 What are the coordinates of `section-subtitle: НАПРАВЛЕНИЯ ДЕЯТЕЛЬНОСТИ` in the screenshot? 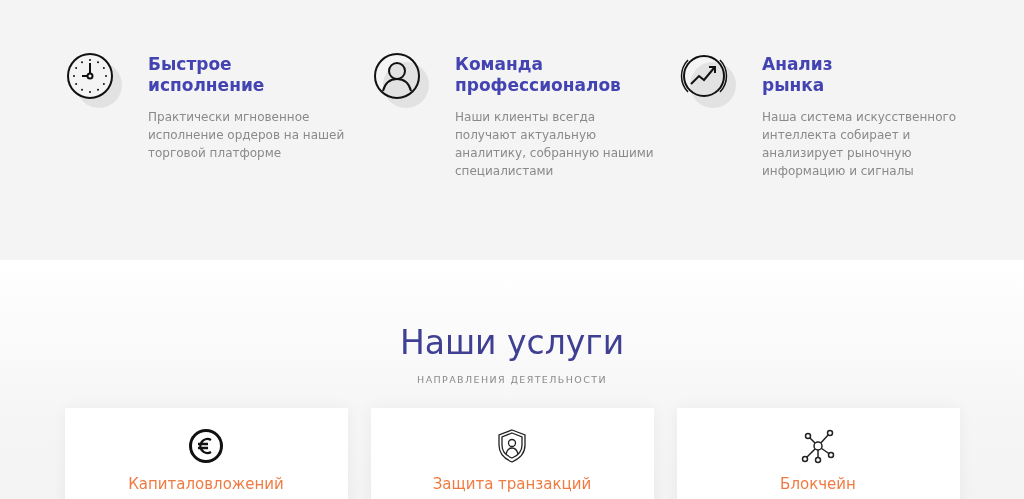 It's located at (512, 379).